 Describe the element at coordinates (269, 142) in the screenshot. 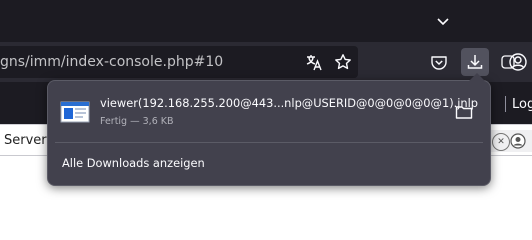

I see `panel-separator` at that location.